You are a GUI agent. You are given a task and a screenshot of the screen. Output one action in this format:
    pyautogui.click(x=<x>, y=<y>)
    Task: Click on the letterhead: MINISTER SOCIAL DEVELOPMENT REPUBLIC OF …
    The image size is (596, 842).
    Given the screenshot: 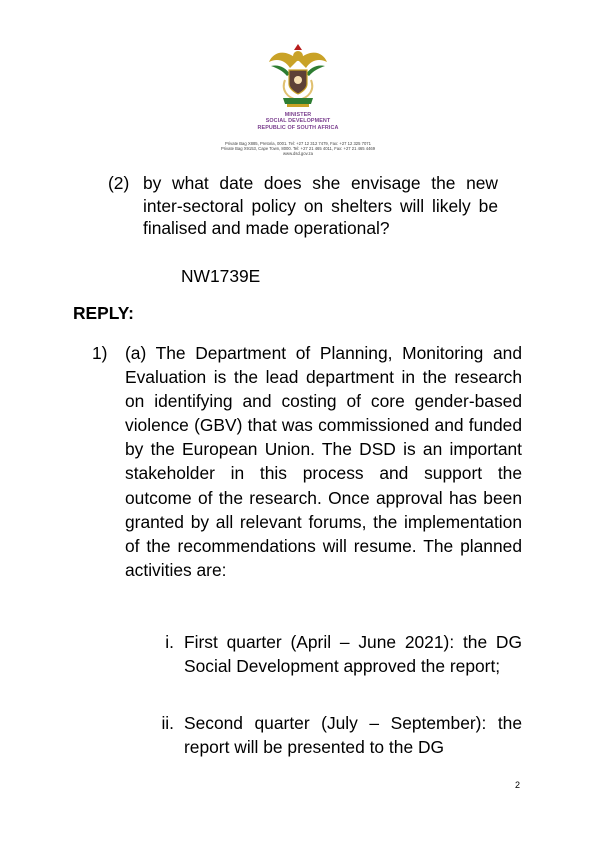 What is the action you would take?
    pyautogui.click(x=298, y=98)
    